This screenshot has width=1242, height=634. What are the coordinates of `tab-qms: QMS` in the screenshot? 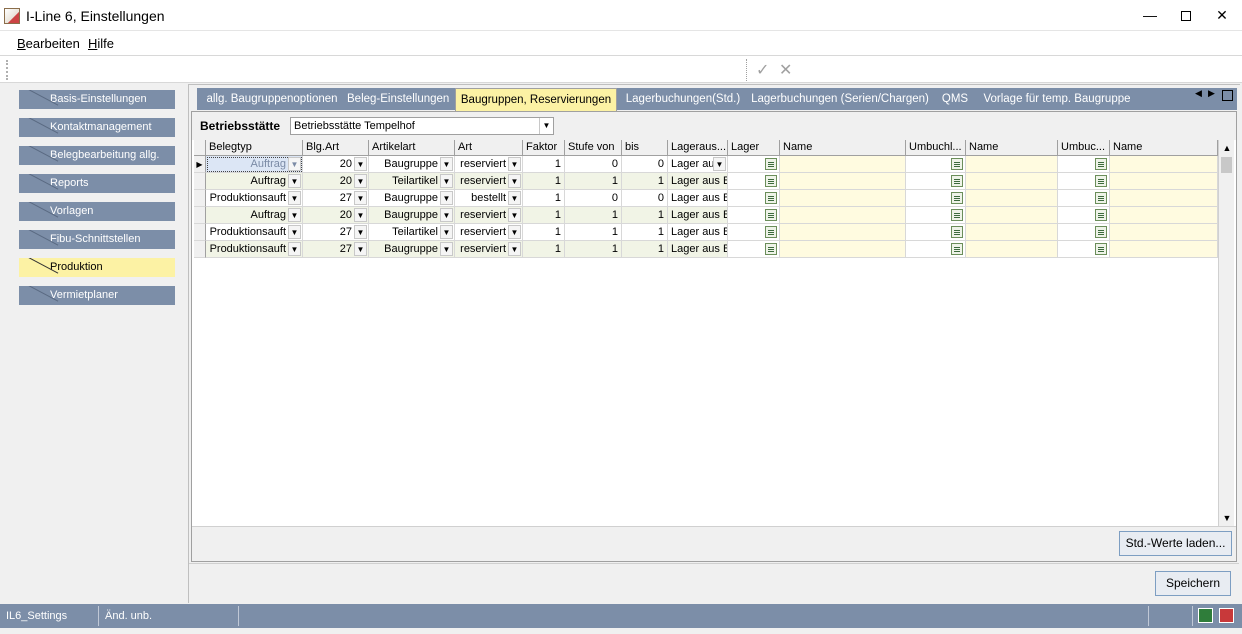 It's located at (955, 99).